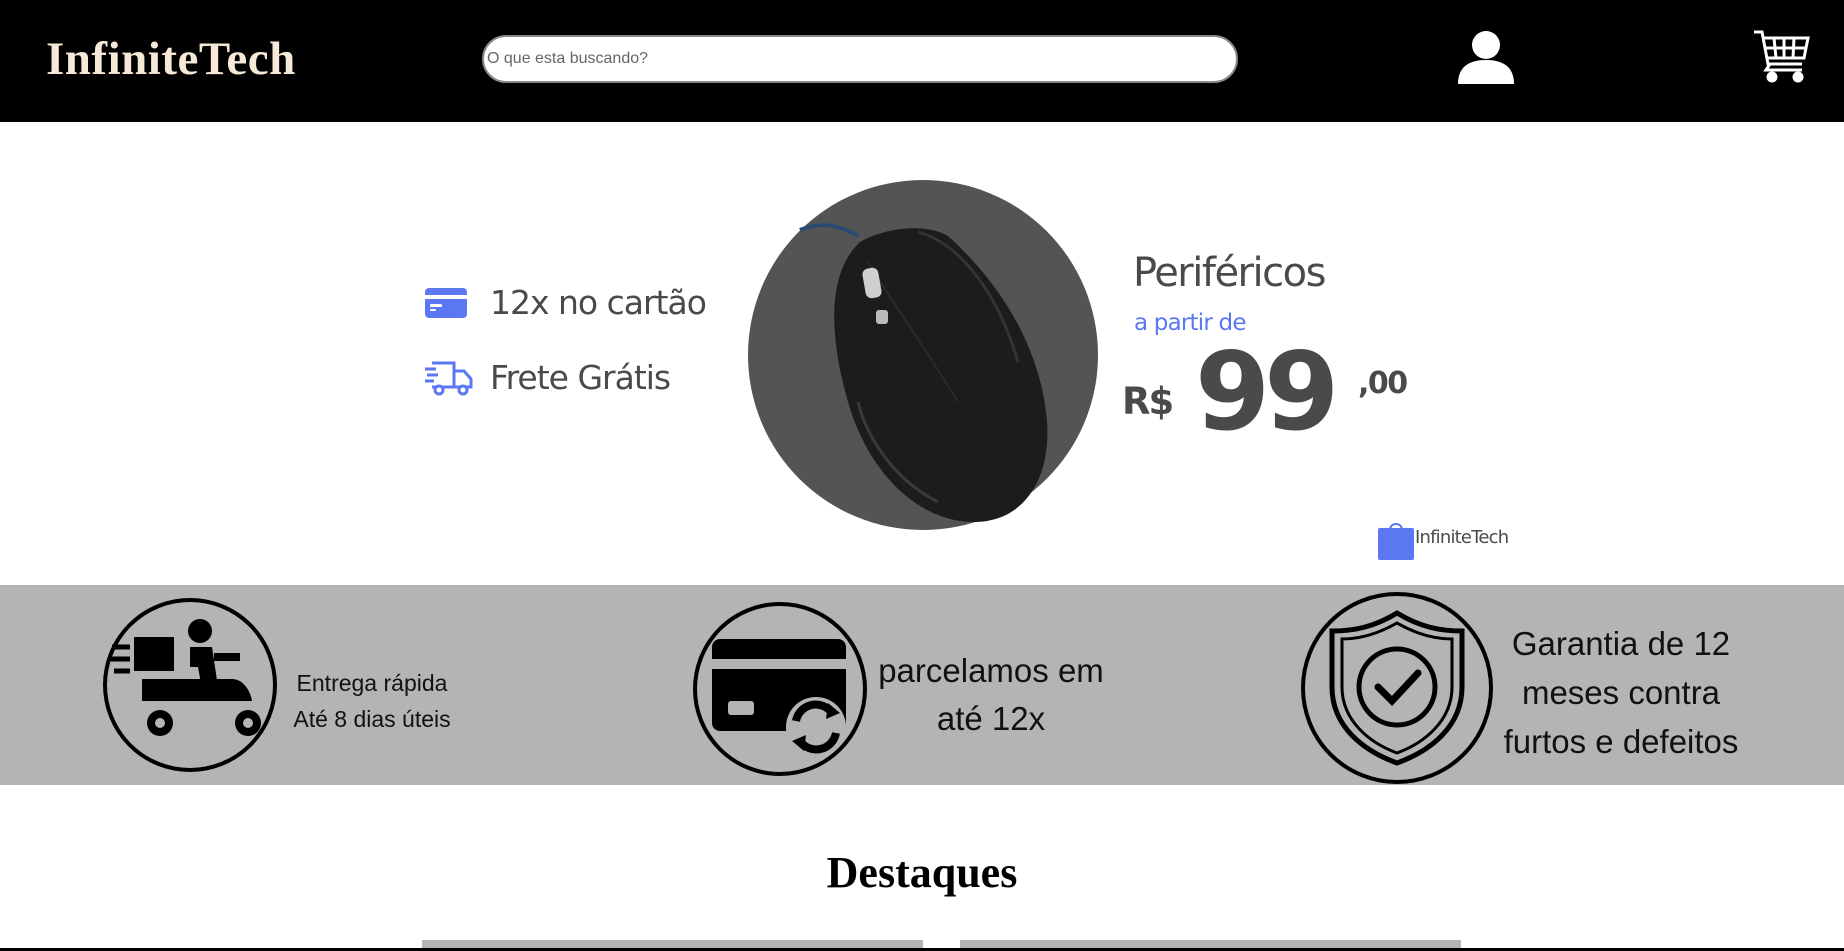 The height and width of the screenshot is (951, 1844). Describe the element at coordinates (372, 701) in the screenshot. I see `benefit-delivery-text: Entrega rápida Até 8 dias úteis` at that location.